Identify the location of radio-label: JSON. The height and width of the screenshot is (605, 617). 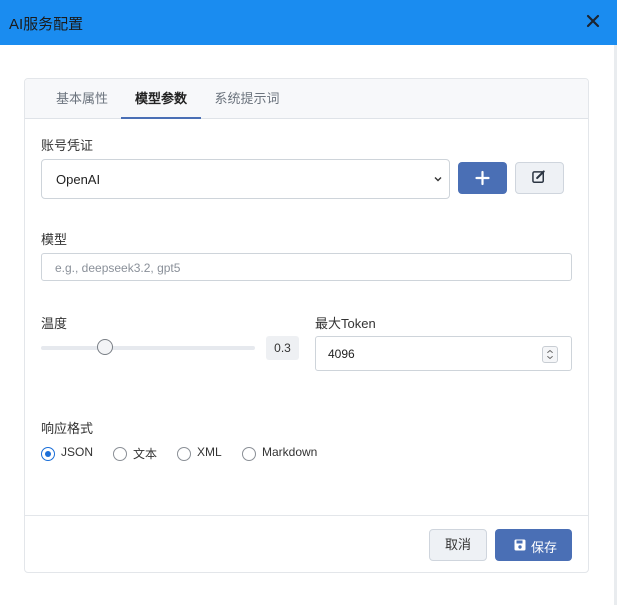
(77, 452).